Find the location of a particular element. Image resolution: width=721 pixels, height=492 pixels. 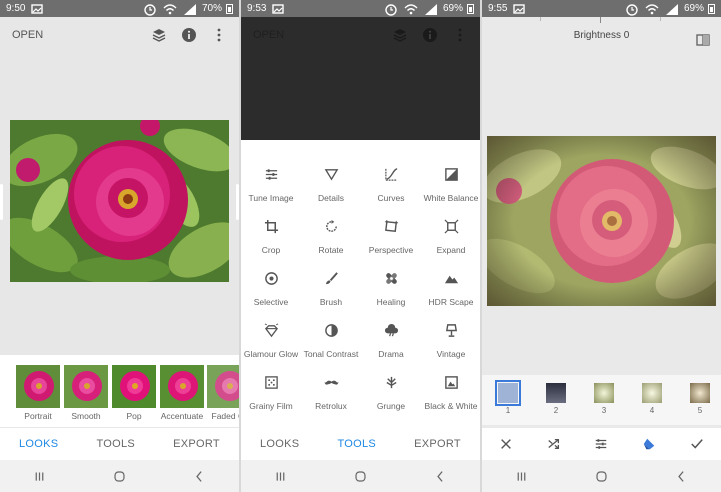

variant-number: 3 is located at coordinates (604, 410).